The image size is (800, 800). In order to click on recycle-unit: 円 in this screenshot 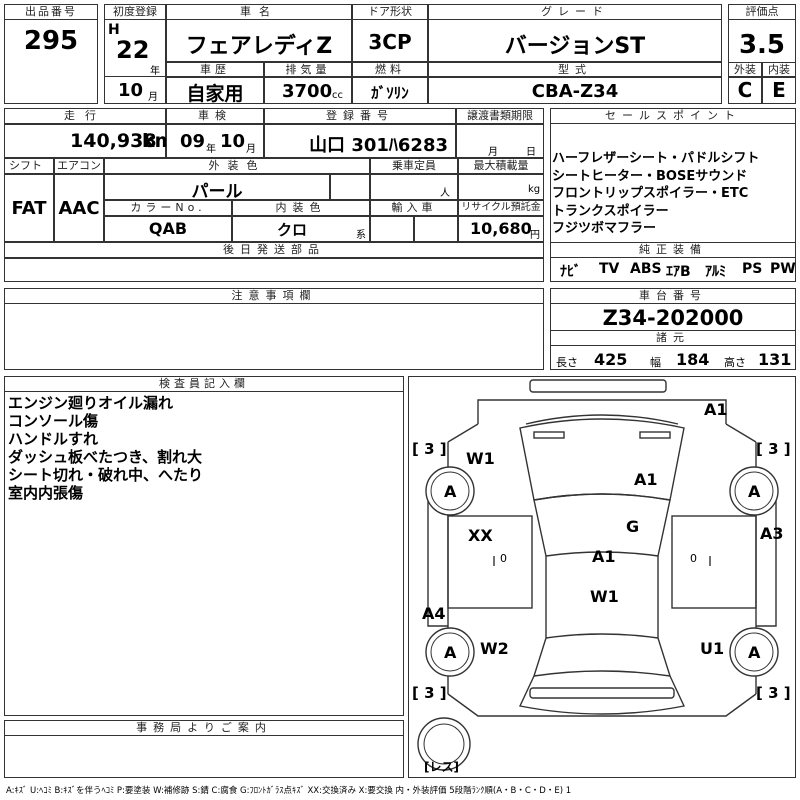, I will do `click(535, 235)`.